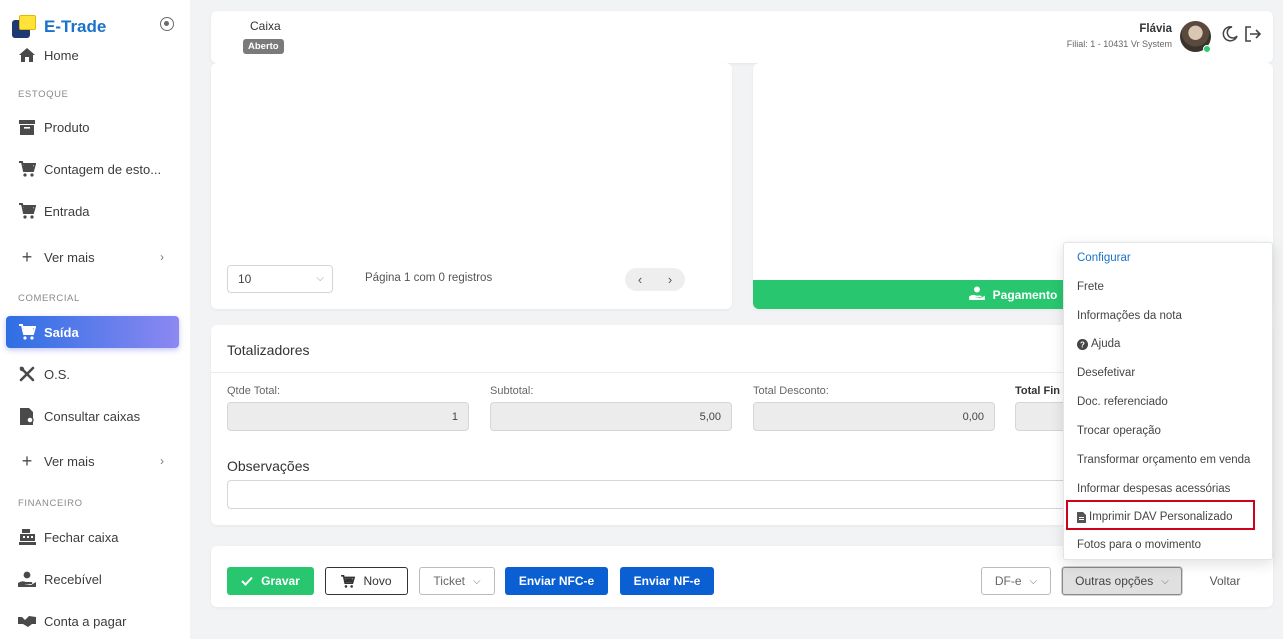 The height and width of the screenshot is (639, 1283). I want to click on sidebar-item-saida: Saída, so click(92, 332).